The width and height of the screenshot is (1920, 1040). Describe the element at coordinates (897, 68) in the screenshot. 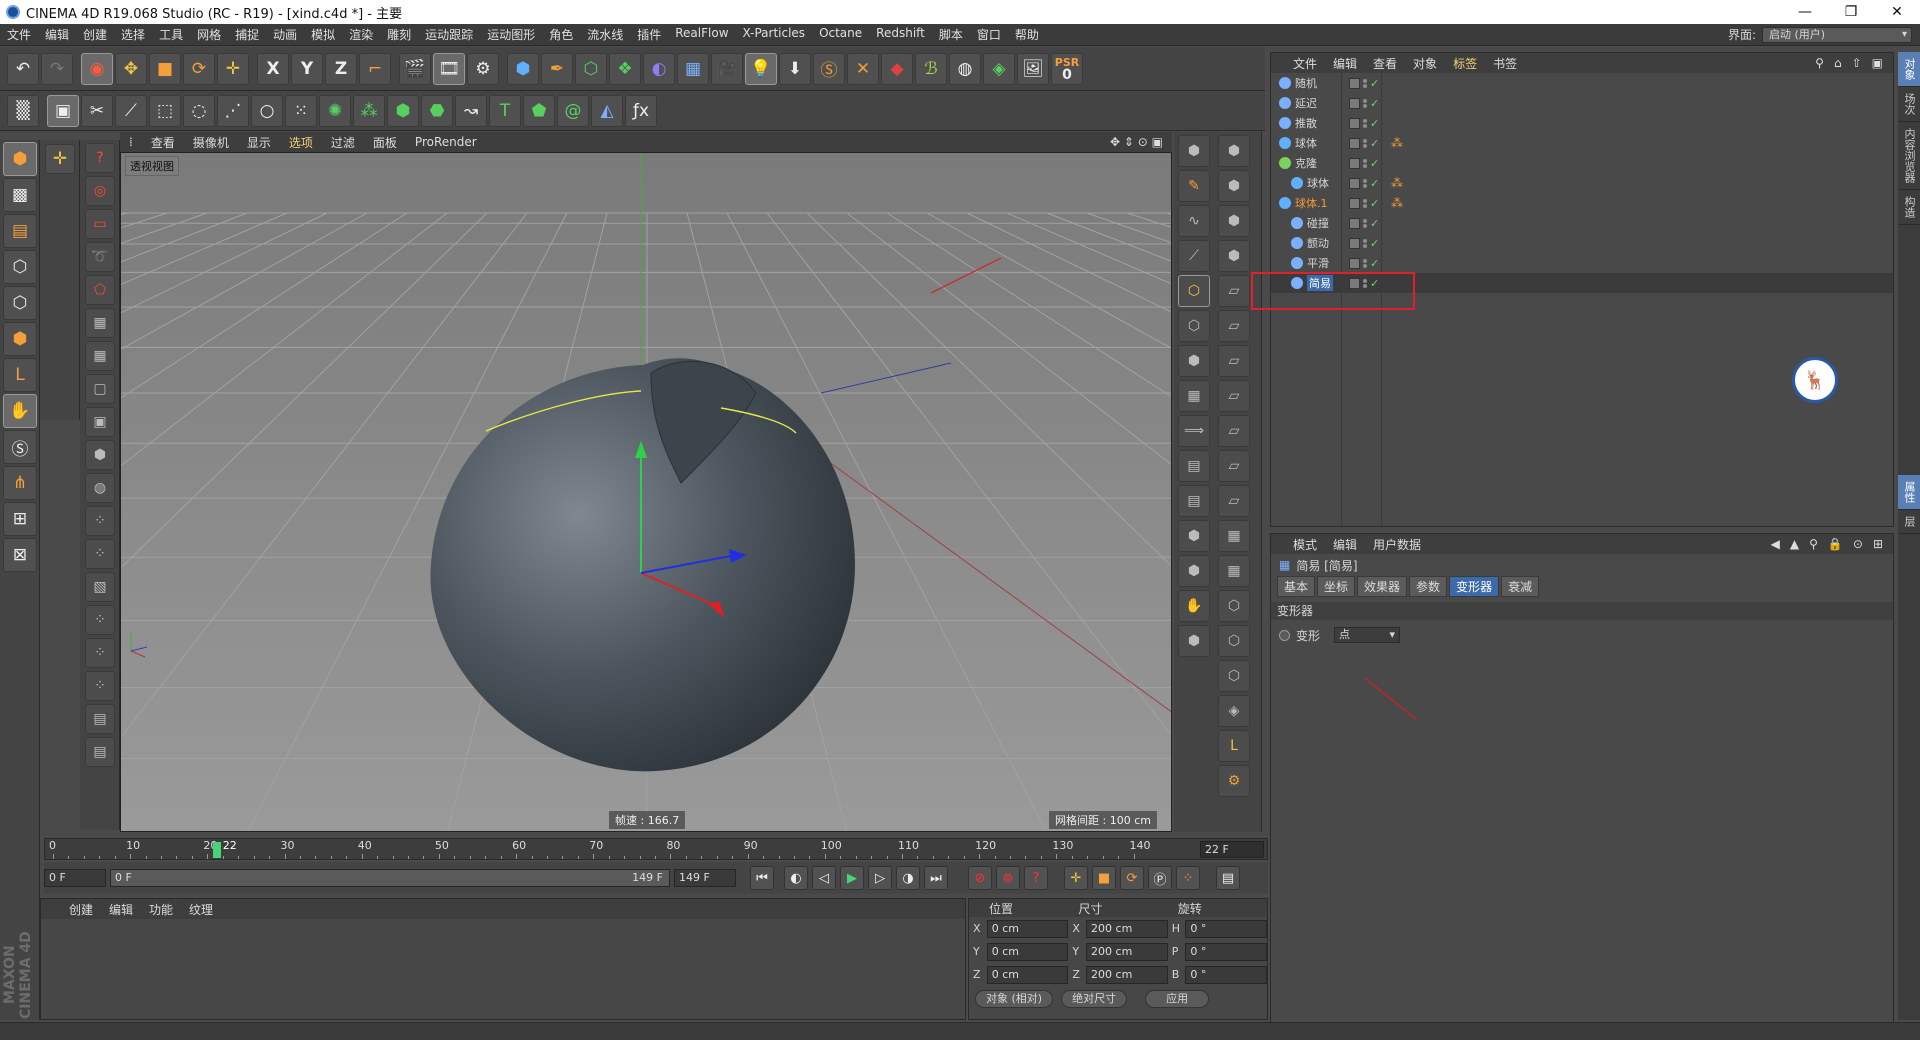

I see `realflow-icon: ◆` at that location.